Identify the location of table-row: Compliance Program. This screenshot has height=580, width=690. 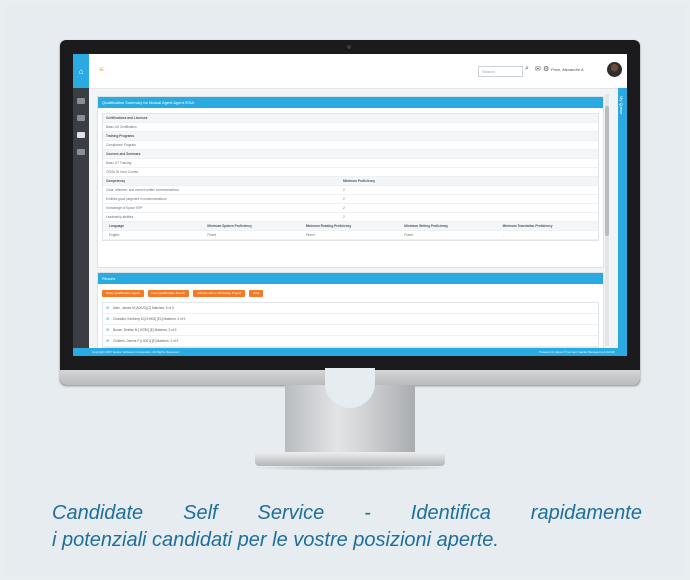
(350, 145).